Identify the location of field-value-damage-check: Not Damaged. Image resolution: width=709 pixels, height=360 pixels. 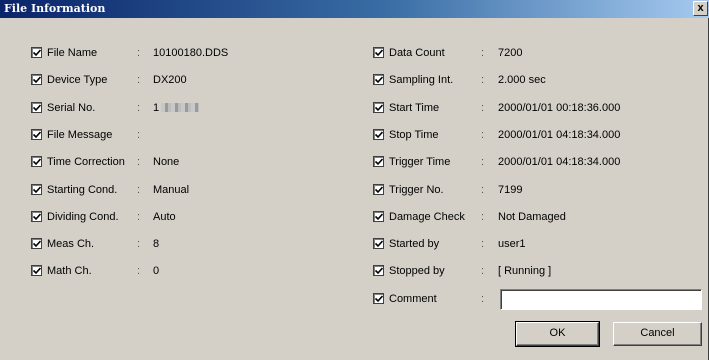
(532, 217).